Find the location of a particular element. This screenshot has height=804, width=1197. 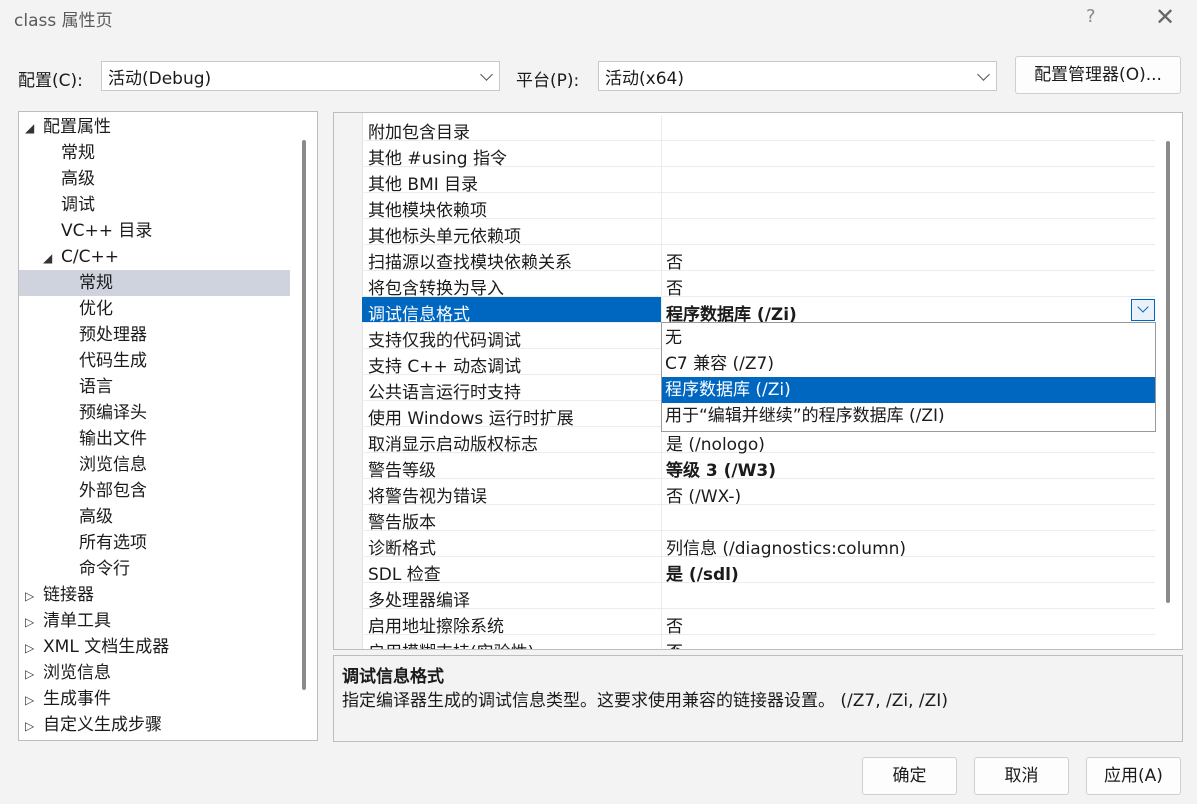

property-row: 扫描源以查找模块依赖关系 否 is located at coordinates (758, 259).